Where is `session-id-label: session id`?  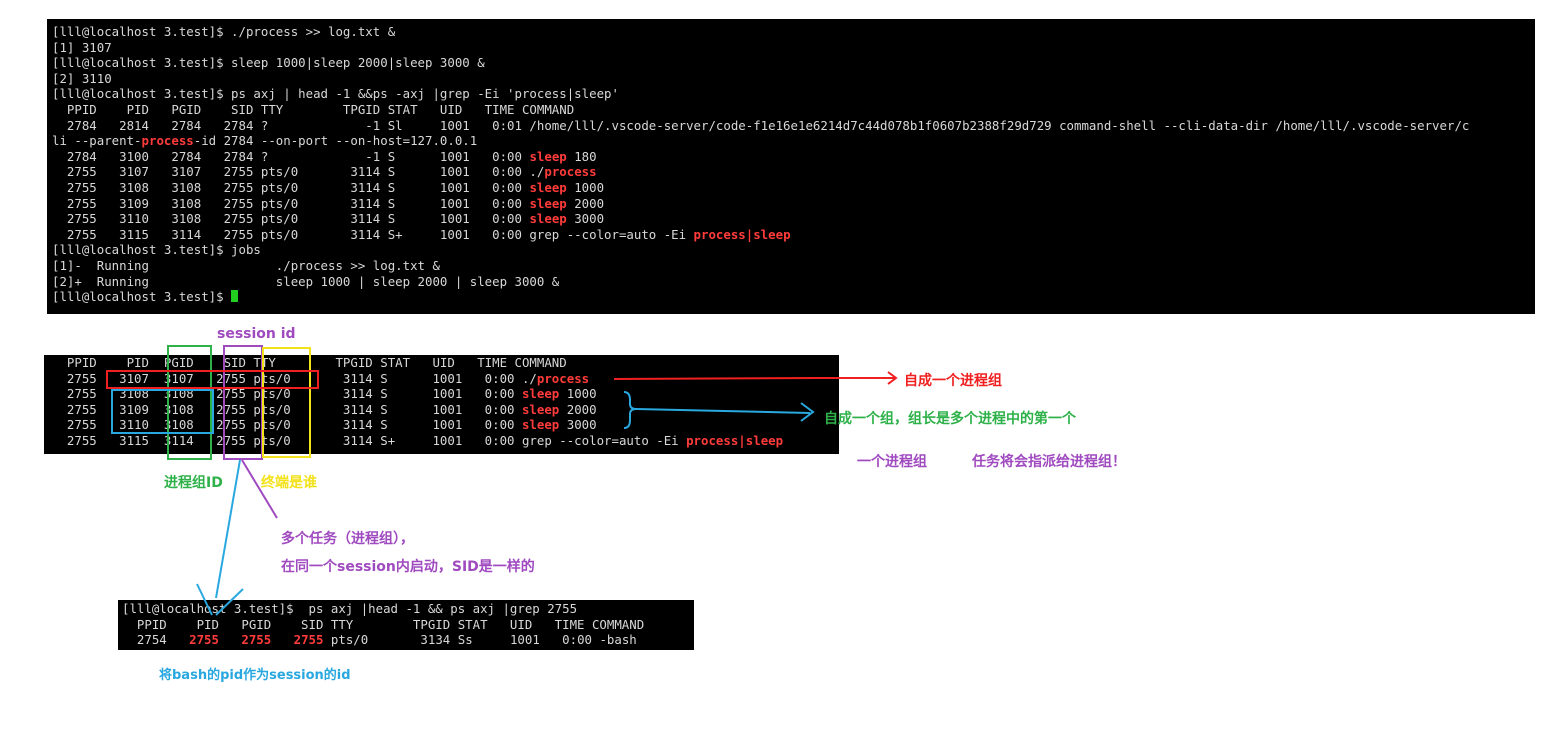
session-id-label: session id is located at coordinates (256, 334).